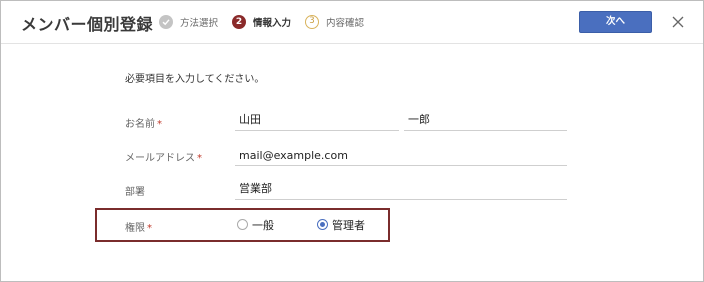  Describe the element at coordinates (678, 22) in the screenshot. I see `close-icon` at that location.